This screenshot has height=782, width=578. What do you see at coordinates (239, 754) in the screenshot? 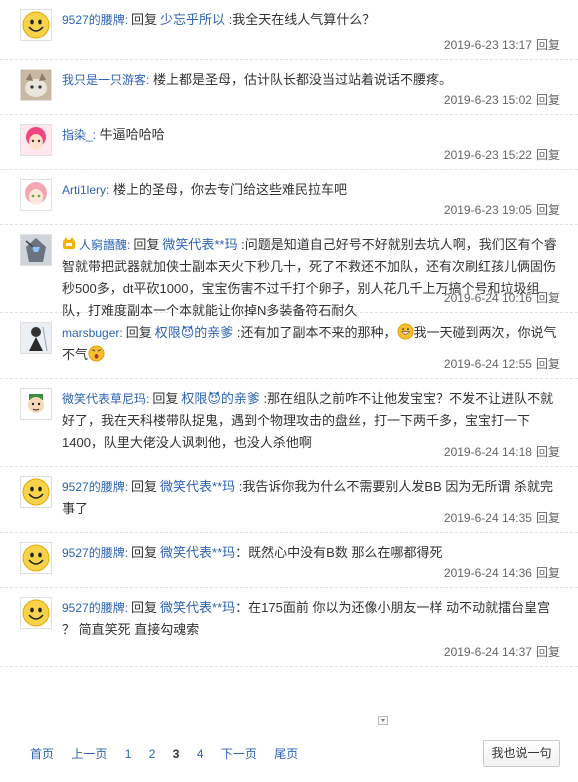
I see `next-page-link: 下一页` at bounding box center [239, 754].